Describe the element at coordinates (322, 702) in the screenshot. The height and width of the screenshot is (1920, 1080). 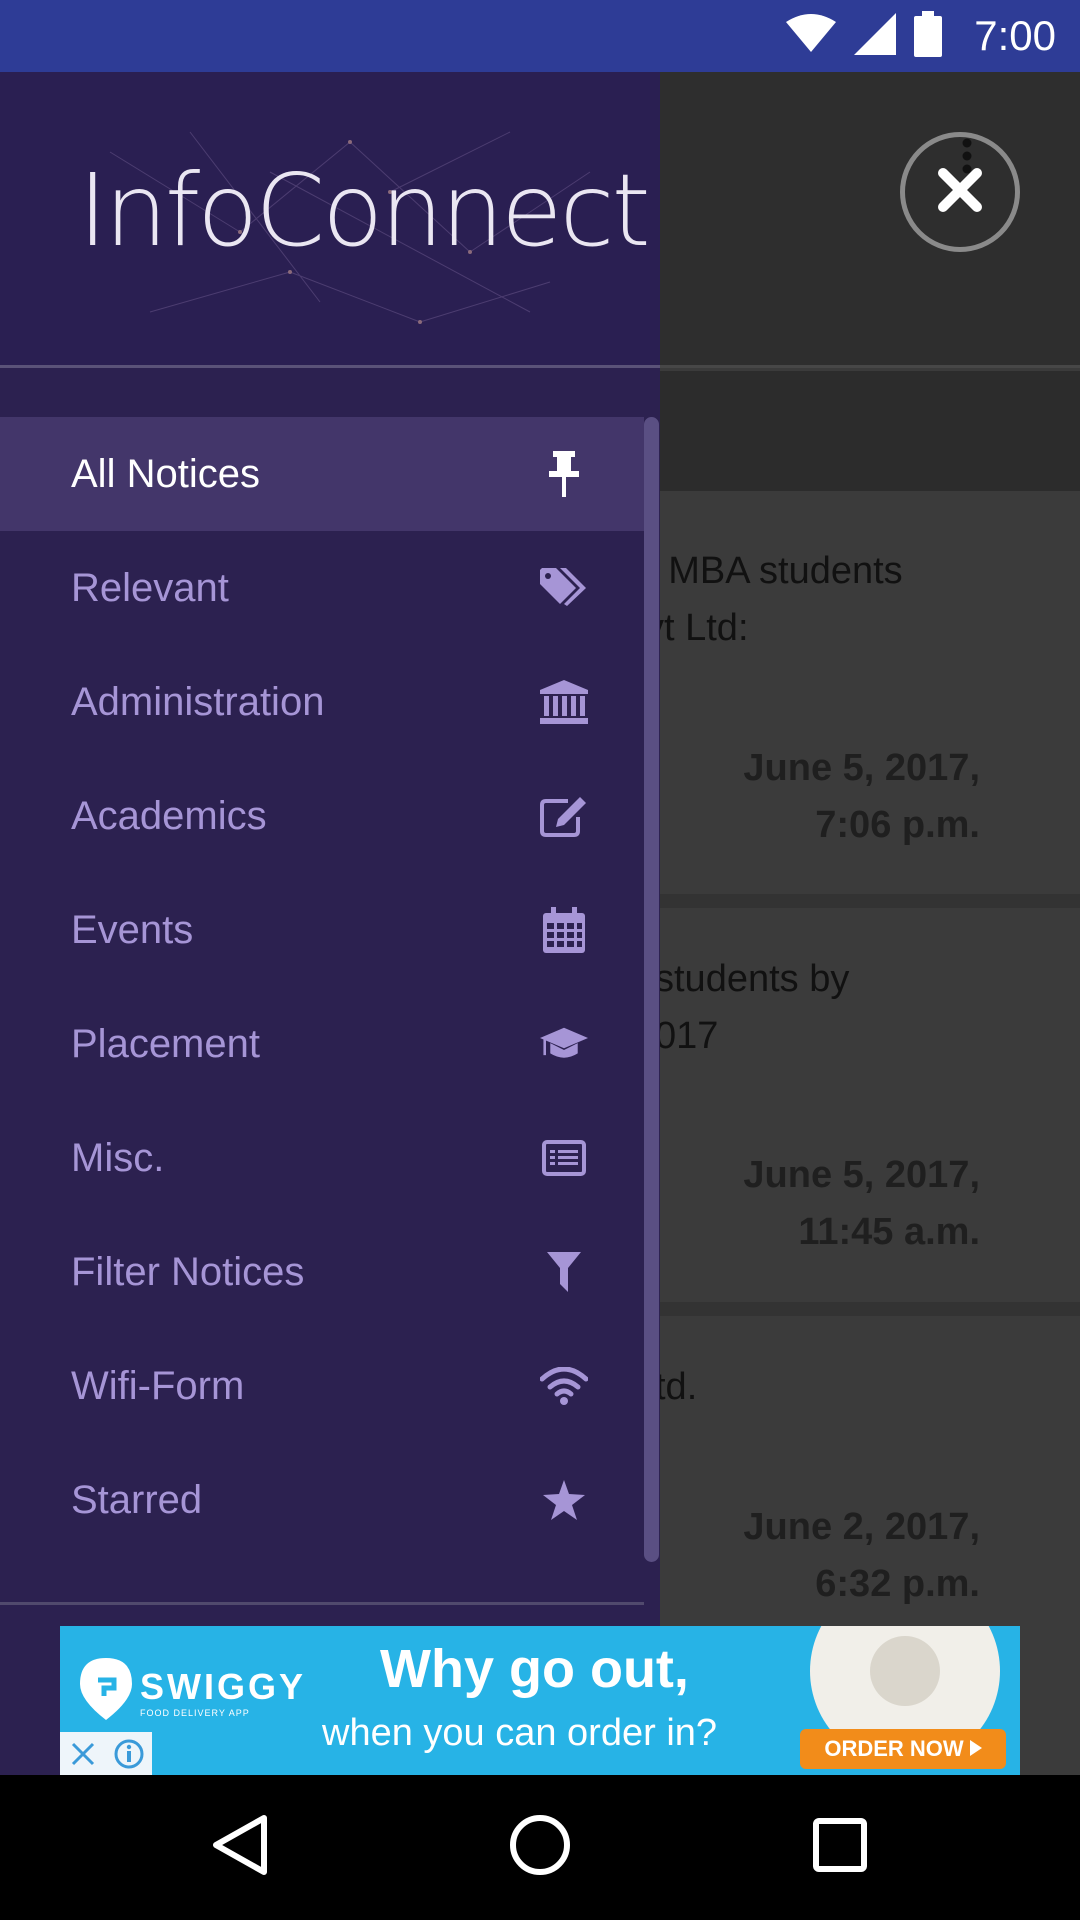
I see `drawer-item-administration: Administration` at that location.